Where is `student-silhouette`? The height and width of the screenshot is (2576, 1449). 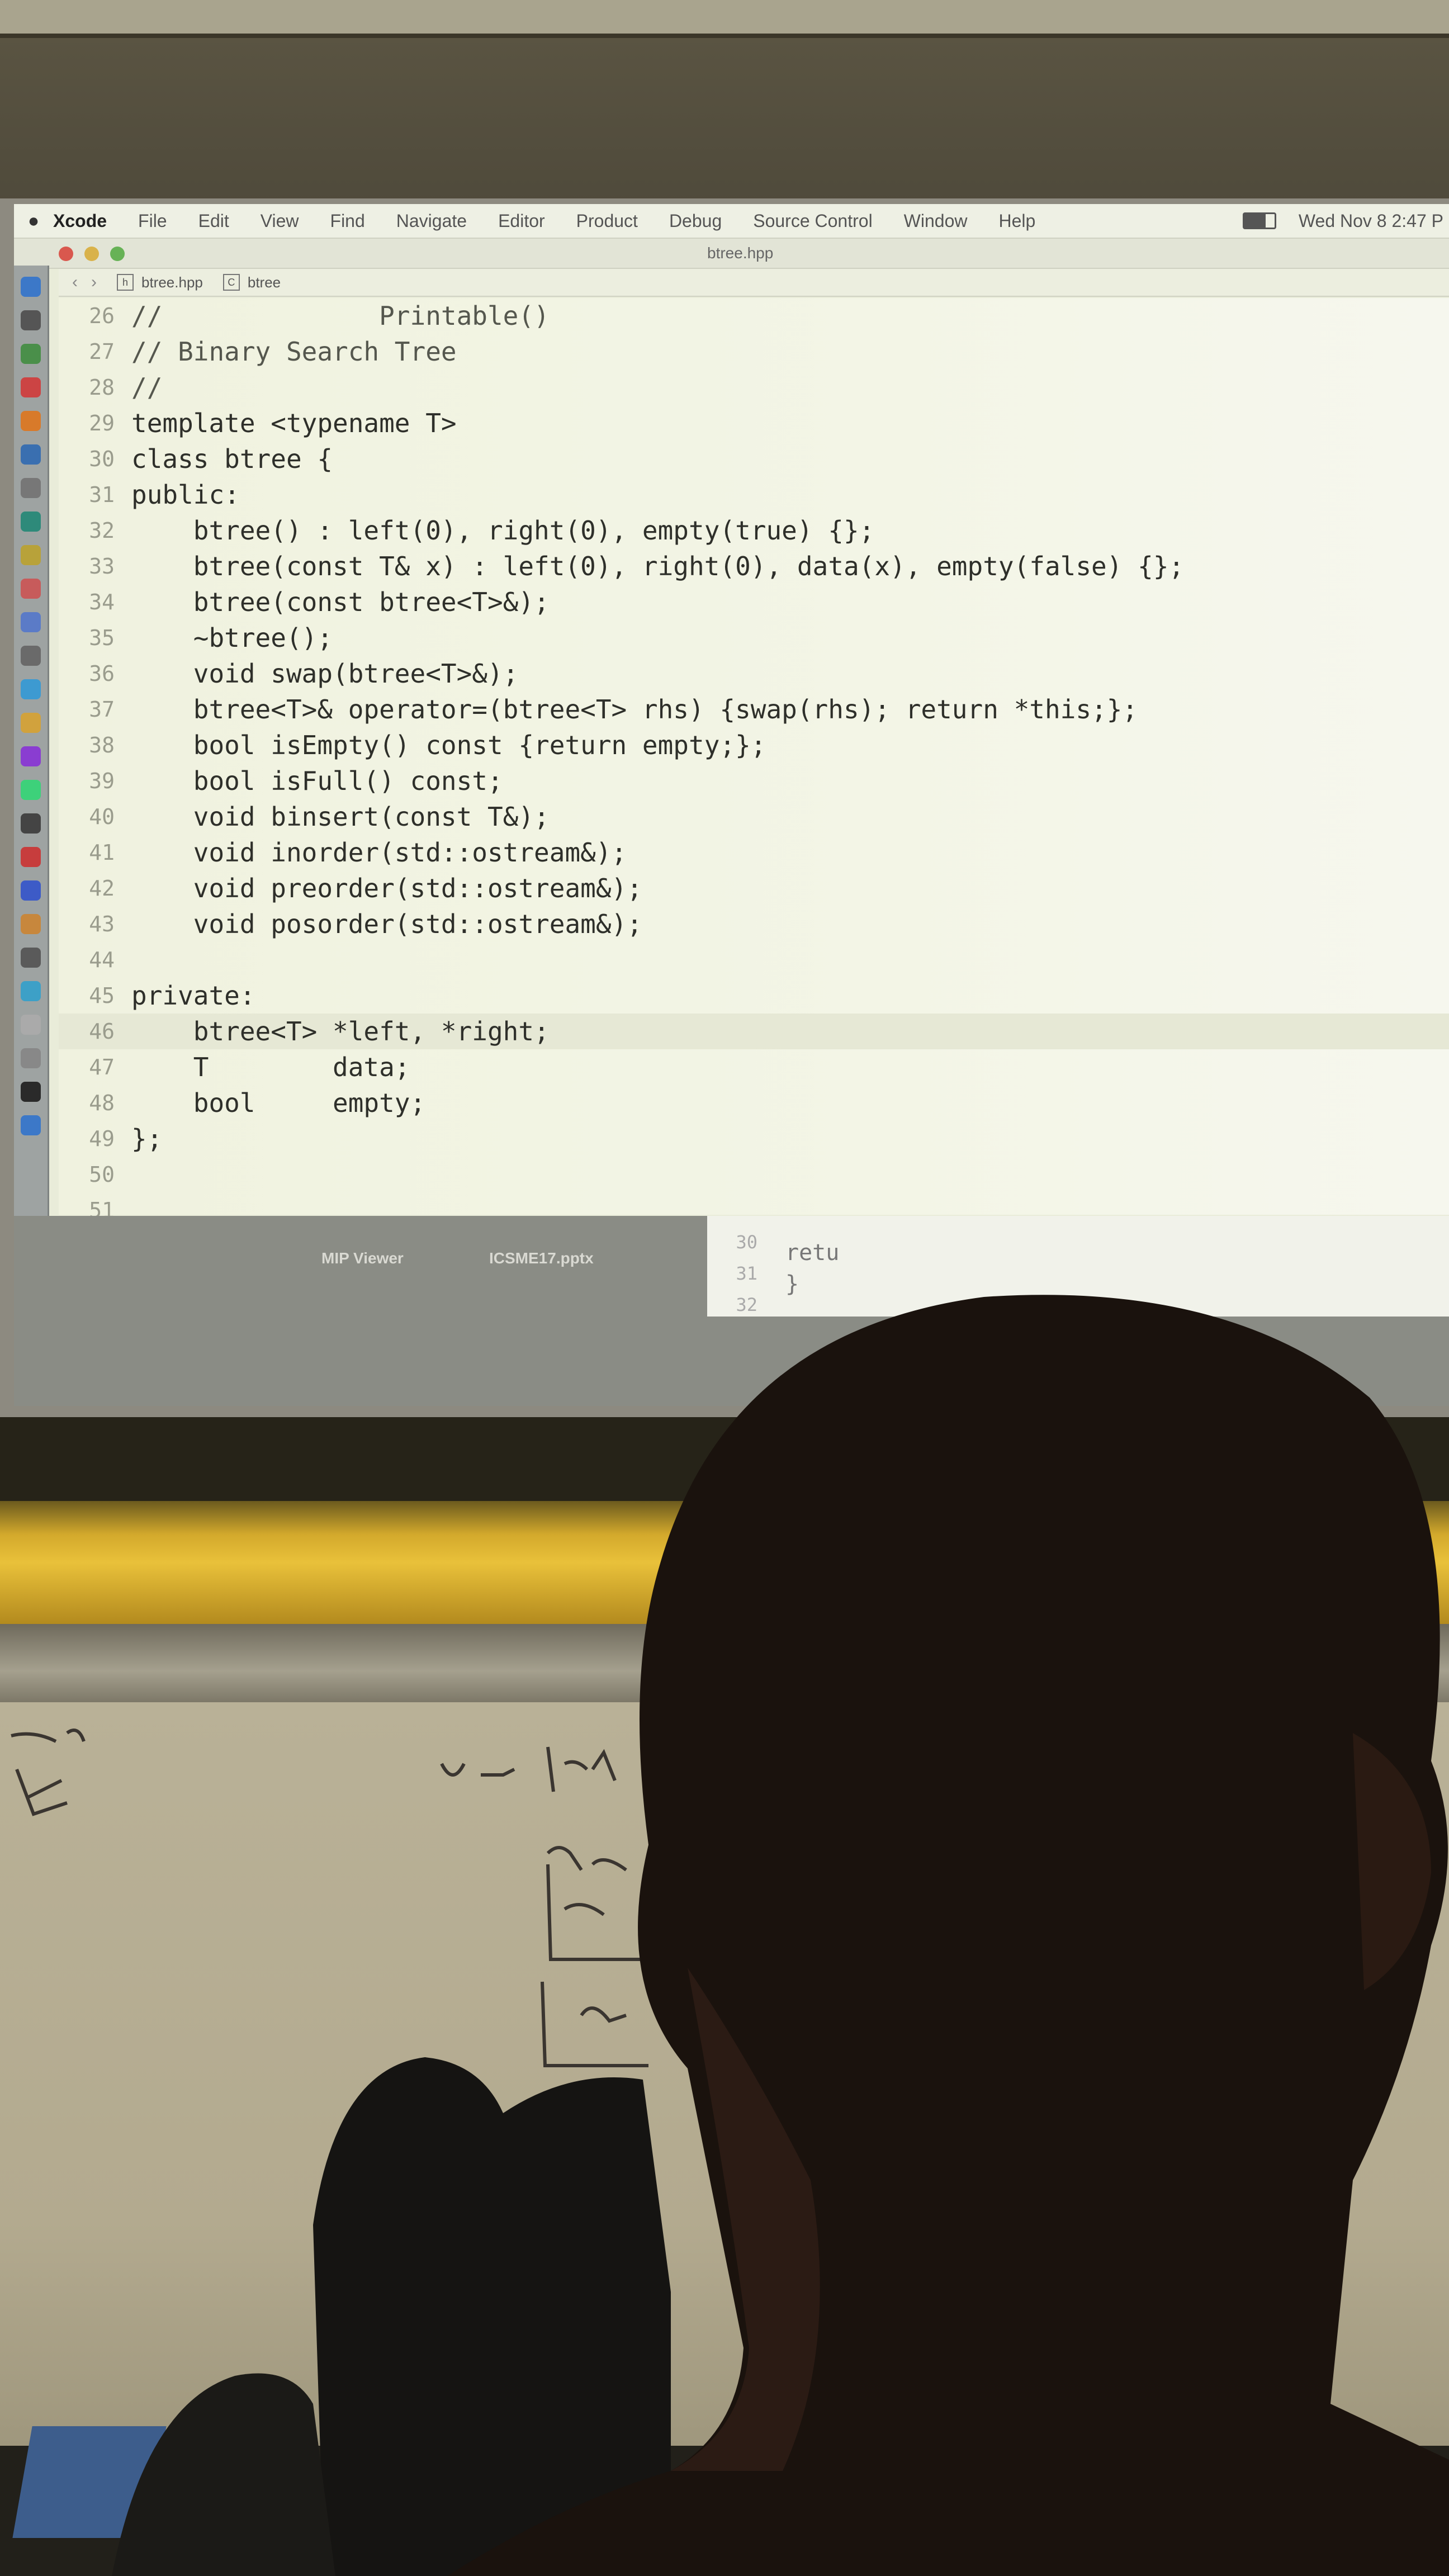 student-silhouette is located at coordinates (223, 2475).